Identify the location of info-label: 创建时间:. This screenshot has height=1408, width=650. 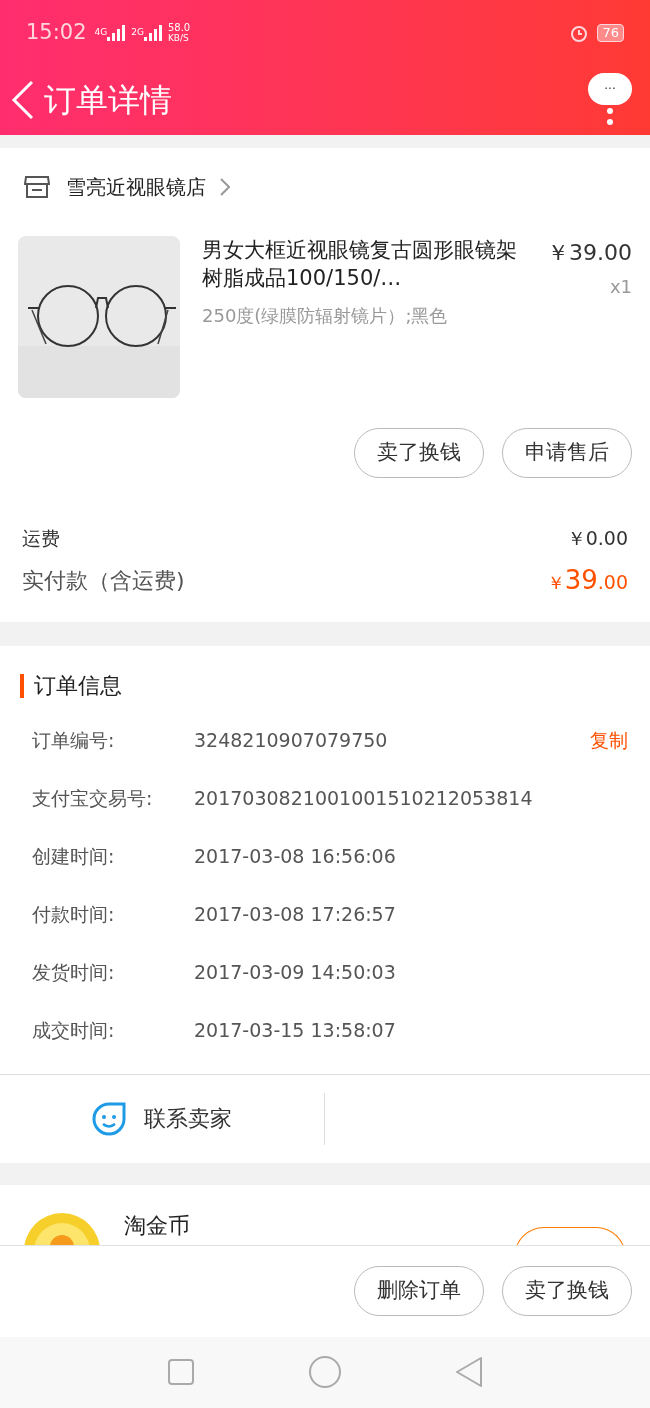
(74, 856).